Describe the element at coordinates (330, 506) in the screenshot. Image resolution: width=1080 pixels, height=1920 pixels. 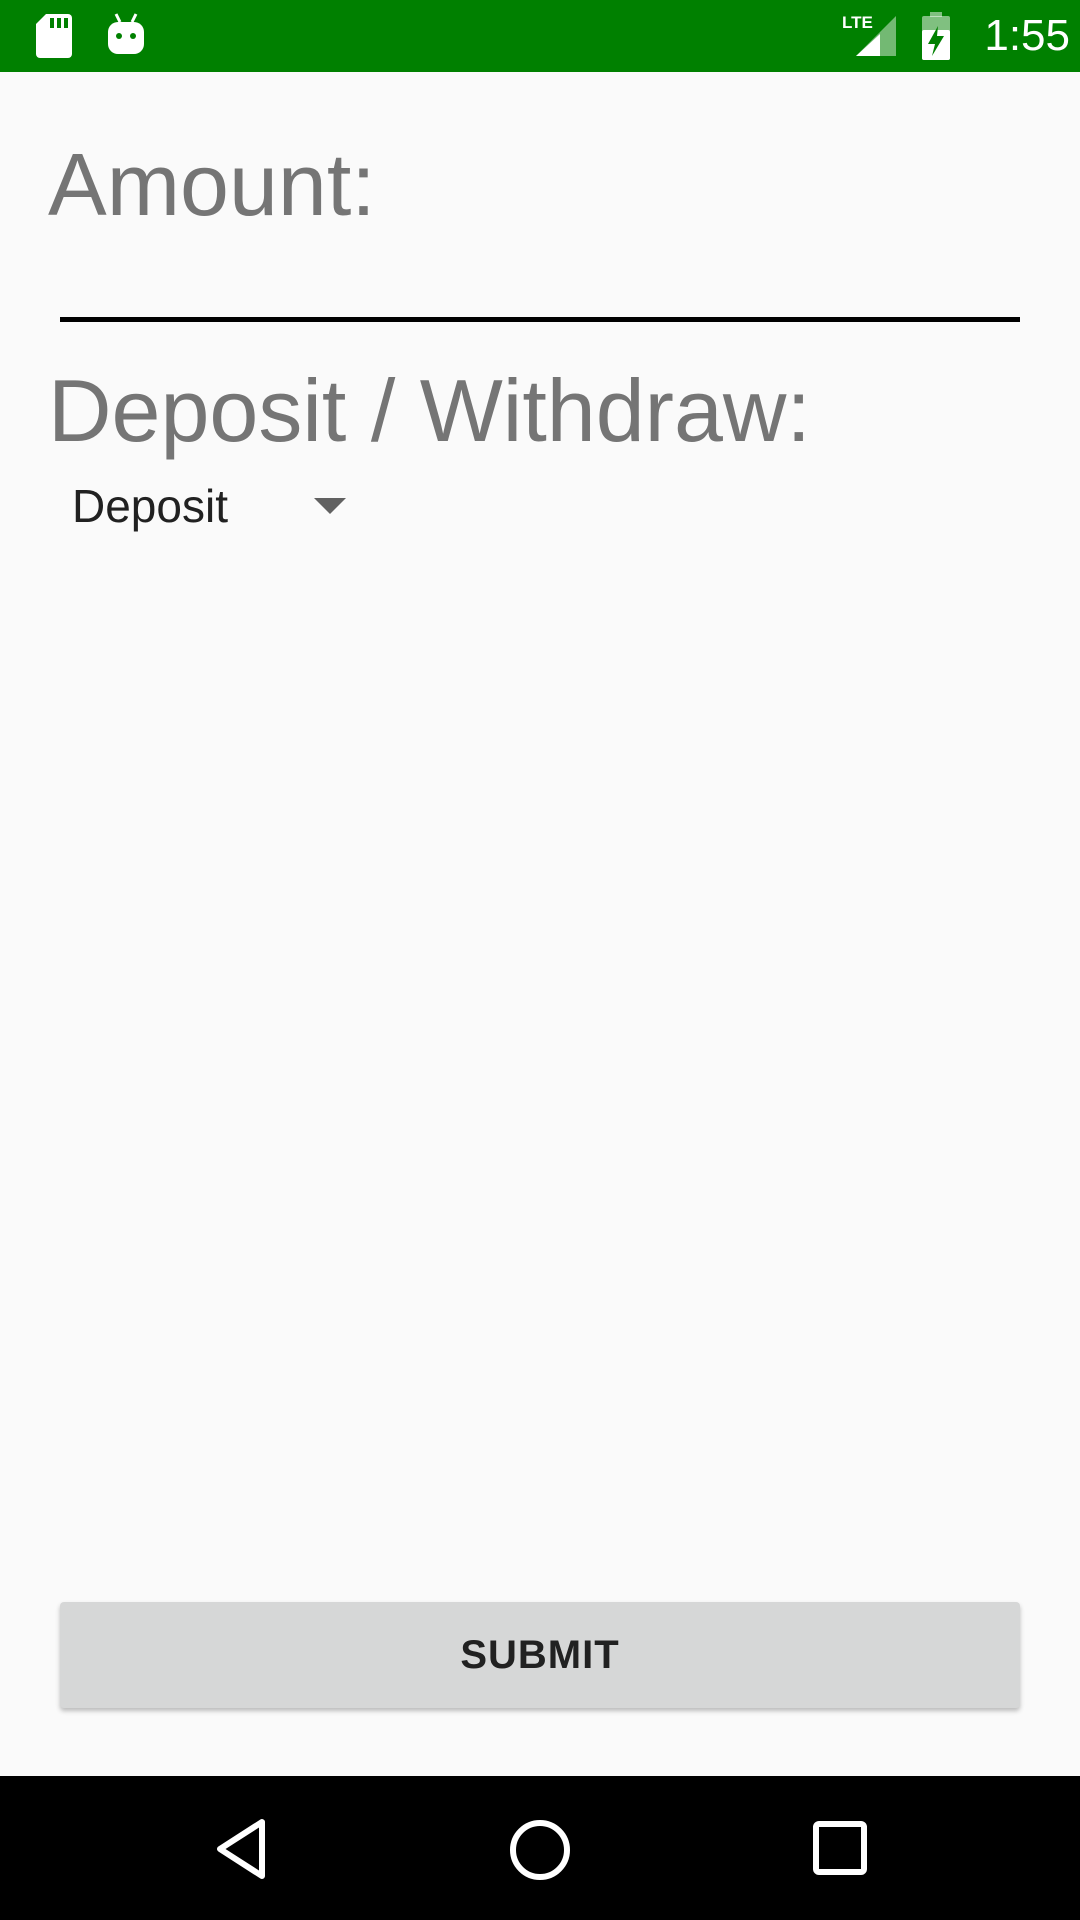
I see `dropdown-arrow-icon` at that location.